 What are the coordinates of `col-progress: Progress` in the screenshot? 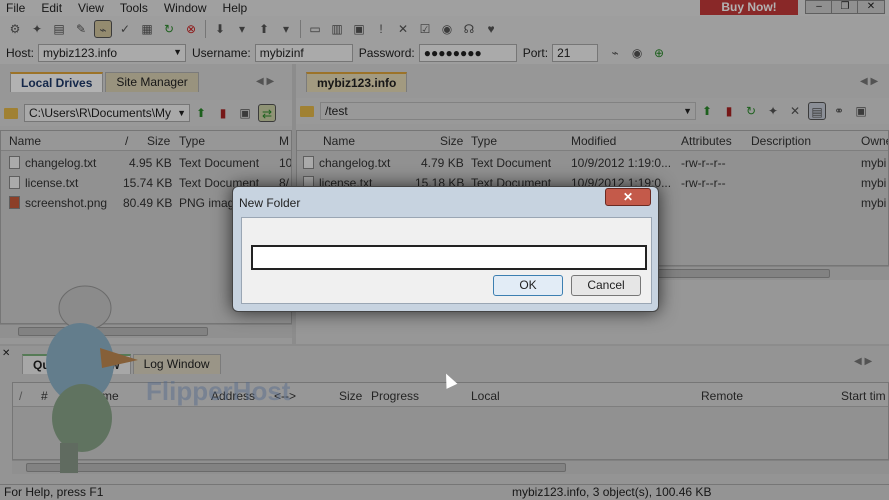 It's located at (395, 396).